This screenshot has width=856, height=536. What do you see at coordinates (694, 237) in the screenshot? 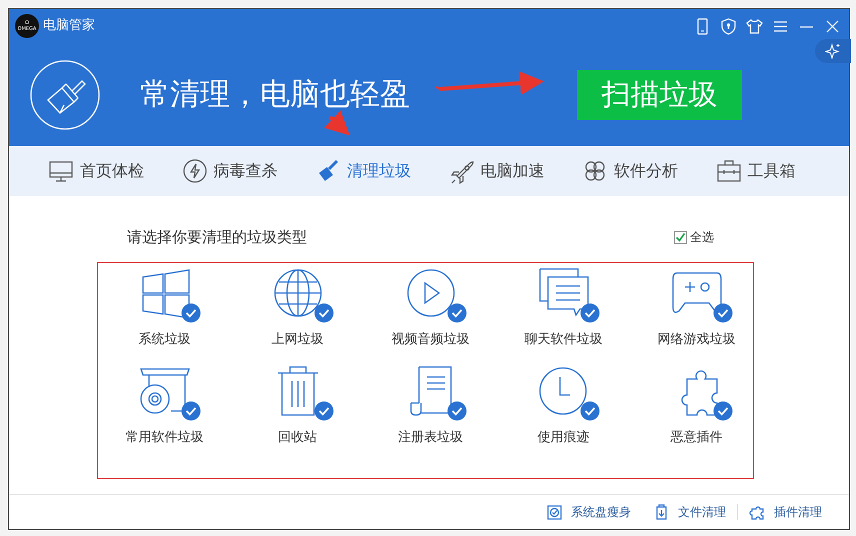
I see `select-all-checkbox: 全选` at bounding box center [694, 237].